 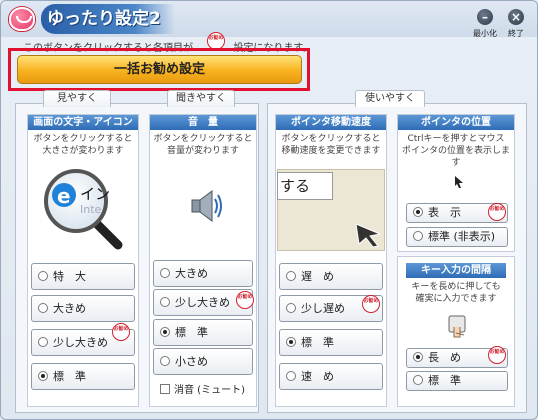 I want to click on option-position-hide: 標準 (非表示), so click(x=457, y=237).